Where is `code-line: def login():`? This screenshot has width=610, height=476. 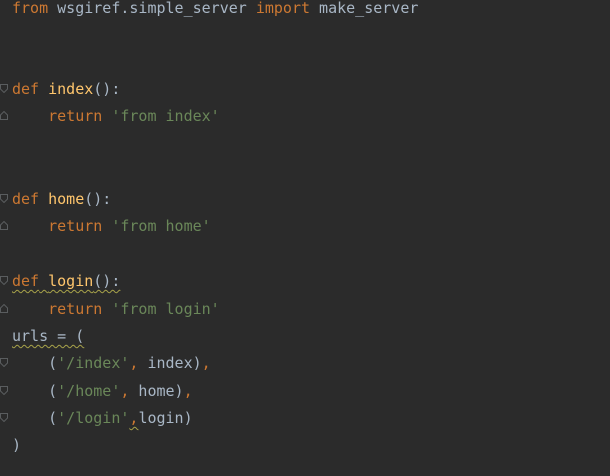
code-line: def login(): is located at coordinates (305, 281).